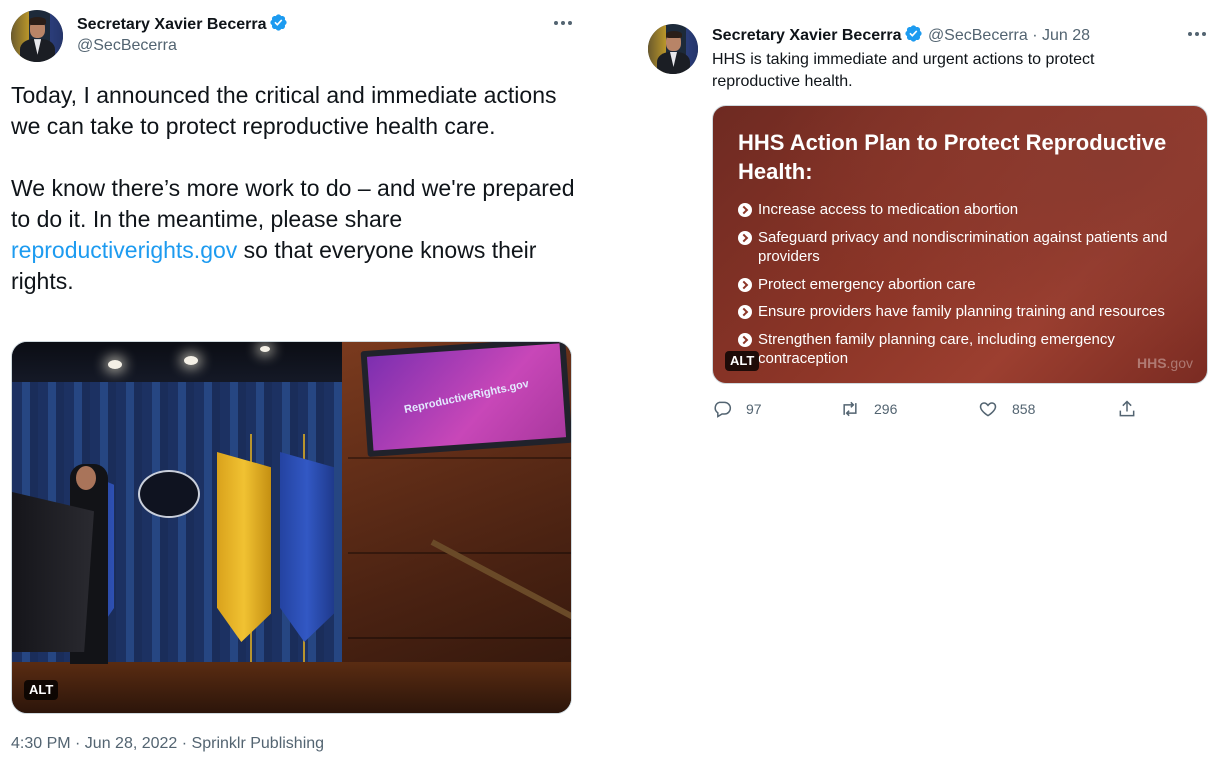 This screenshot has width=1213, height=757. I want to click on card-list-item: Protect emergency abortion care, so click(968, 284).